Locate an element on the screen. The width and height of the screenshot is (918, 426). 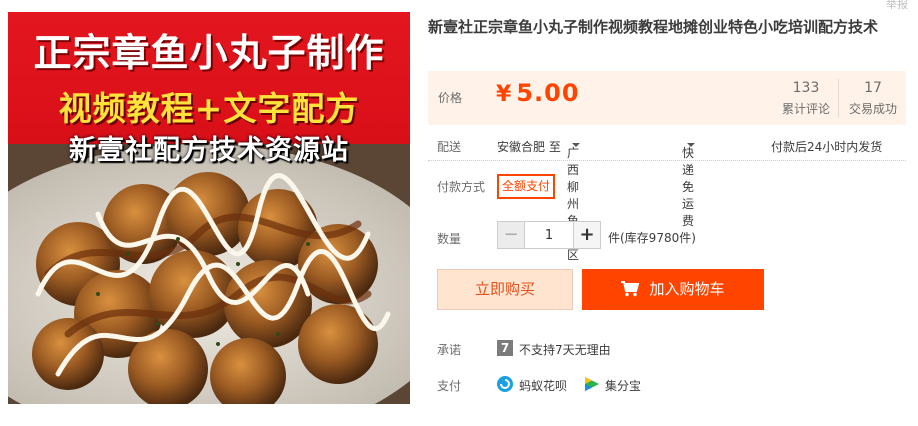
payment-option-full: 全额支付 is located at coordinates (526, 186).